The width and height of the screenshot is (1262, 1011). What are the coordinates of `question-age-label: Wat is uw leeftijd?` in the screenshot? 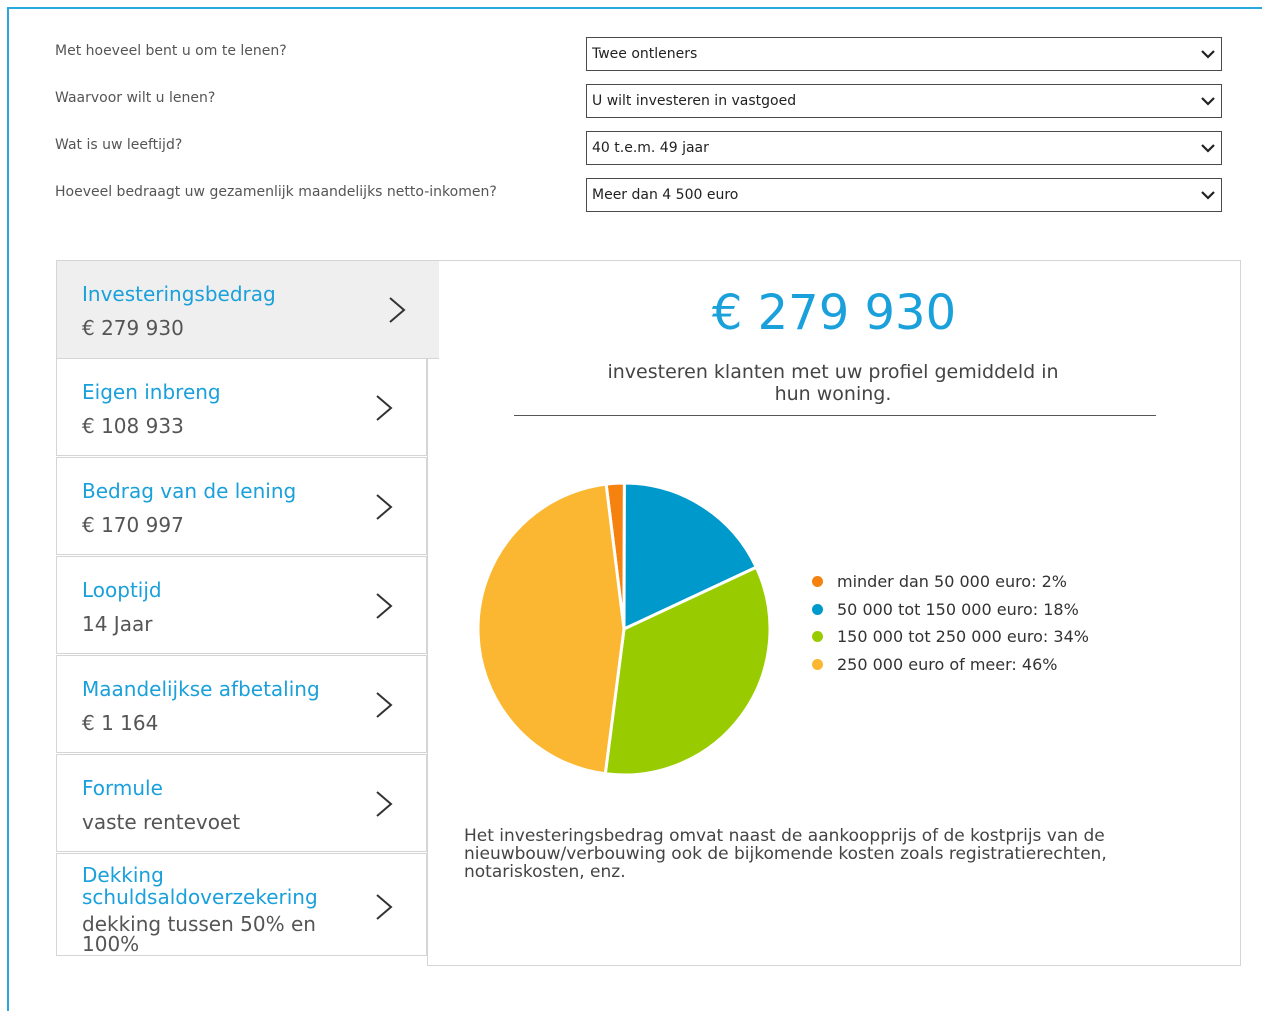 It's located at (119, 145).